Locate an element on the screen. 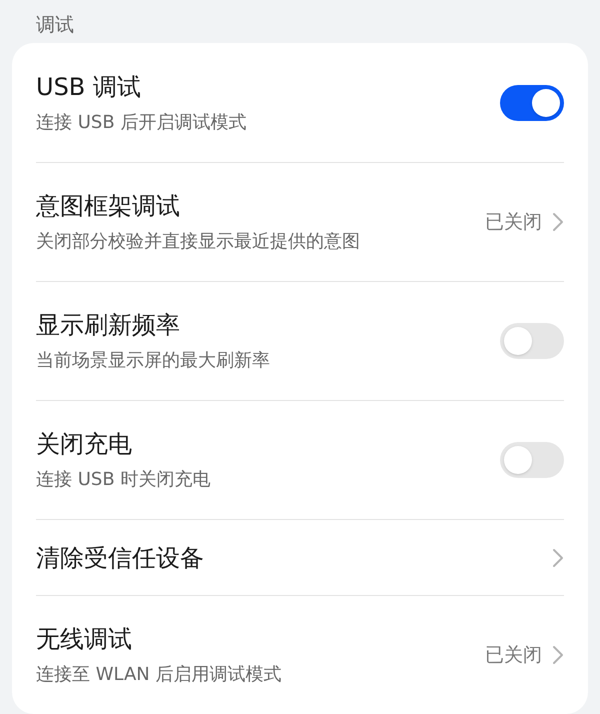  setting-title: 无线调试 is located at coordinates (84, 639).